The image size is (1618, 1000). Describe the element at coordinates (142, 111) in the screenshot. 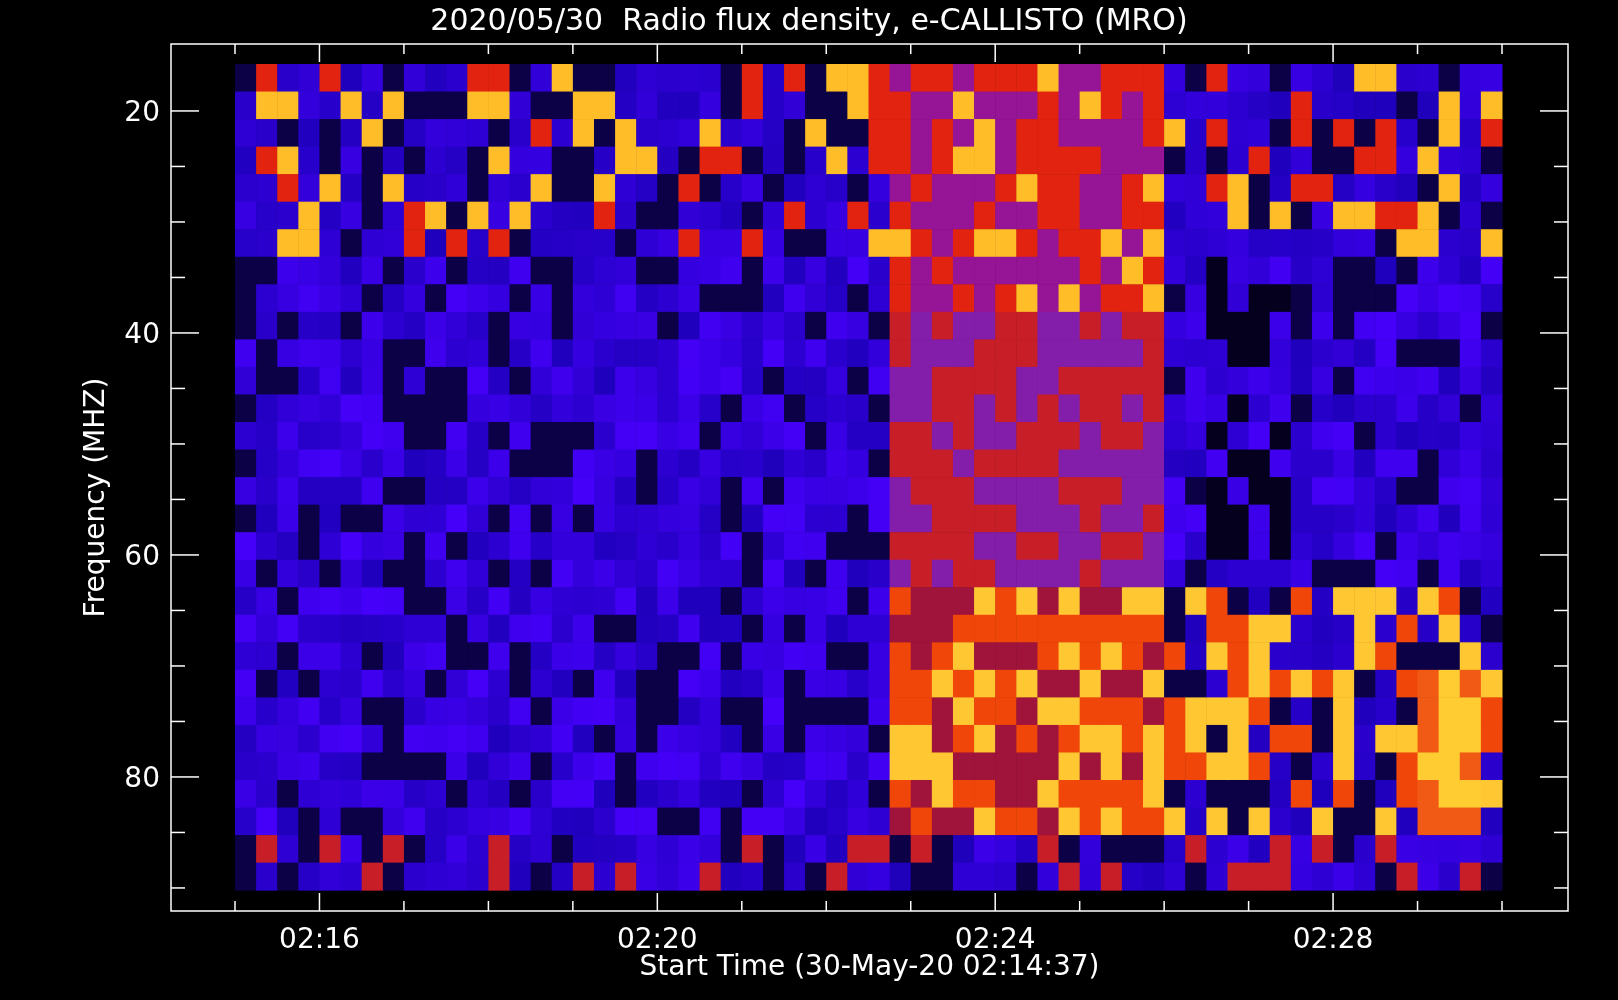

I see `axis-tick-label: 20` at that location.